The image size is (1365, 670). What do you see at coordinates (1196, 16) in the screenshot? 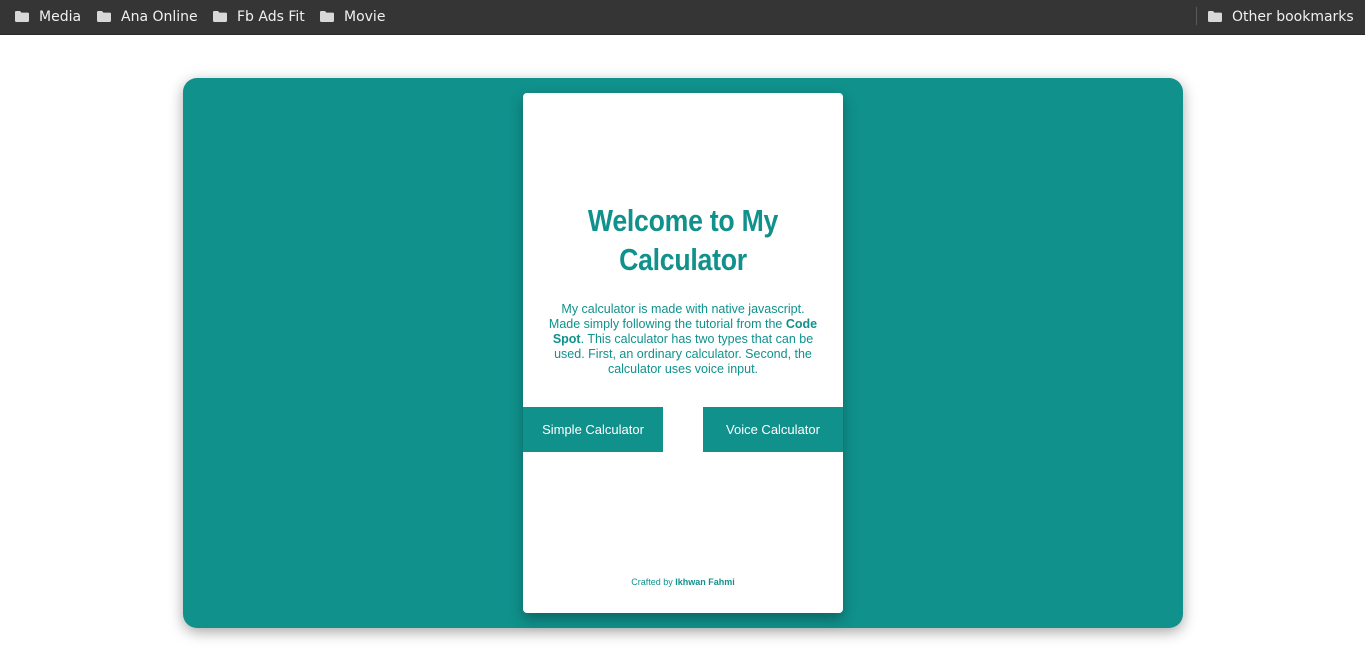
I see `bookmarks-separator` at bounding box center [1196, 16].